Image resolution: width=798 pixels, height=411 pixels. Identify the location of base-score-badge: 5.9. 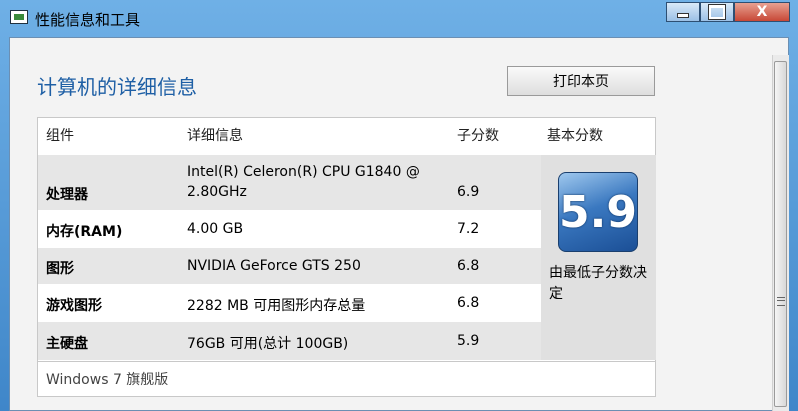
(598, 212).